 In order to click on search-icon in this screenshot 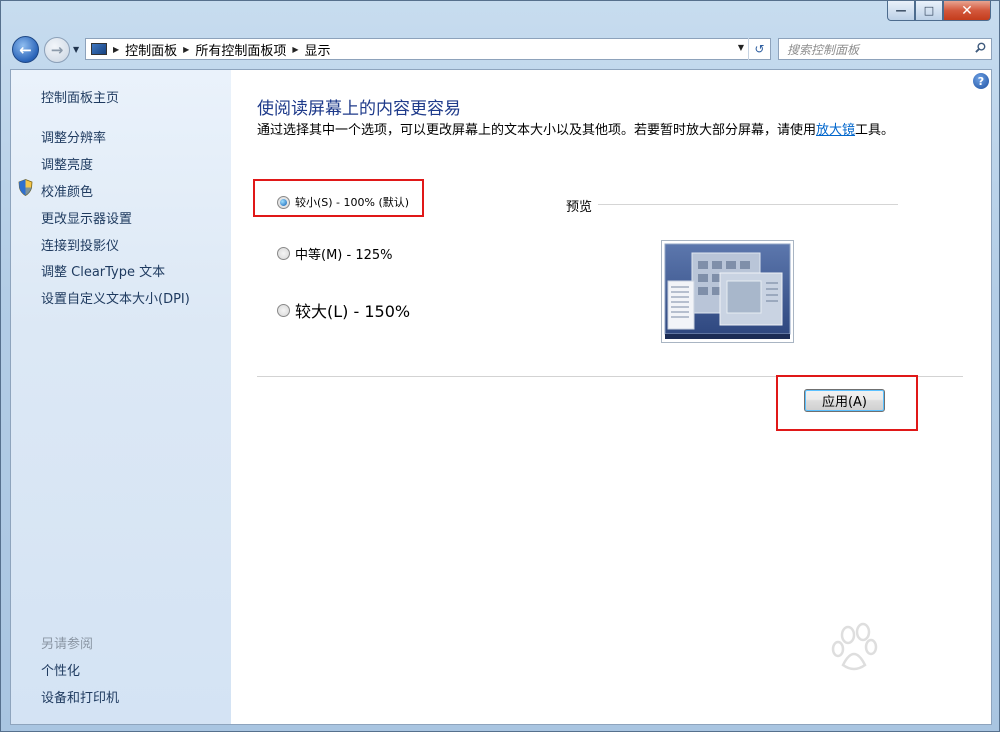, I will do `click(980, 47)`.